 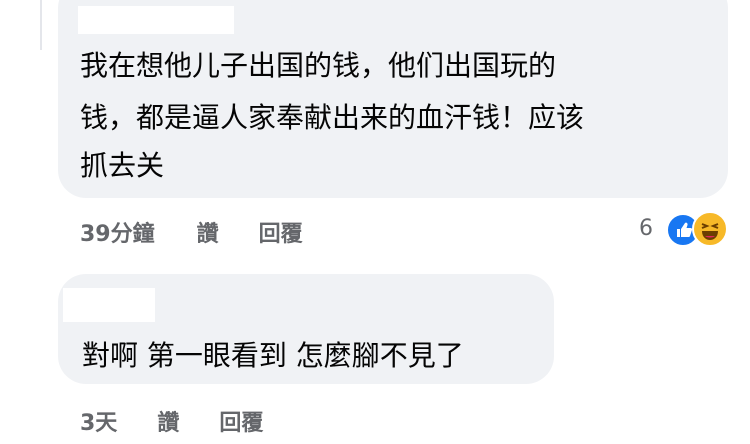 I want to click on haha-icon, so click(x=710, y=229).